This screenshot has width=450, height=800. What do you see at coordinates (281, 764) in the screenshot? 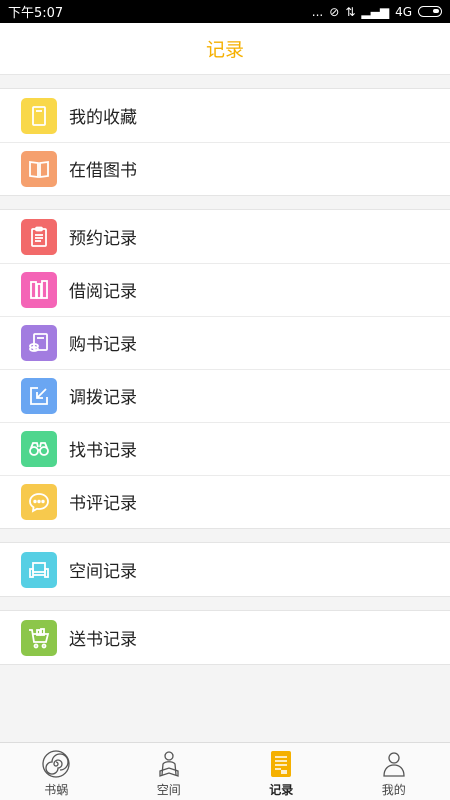
I see `record-list-icon` at bounding box center [281, 764].